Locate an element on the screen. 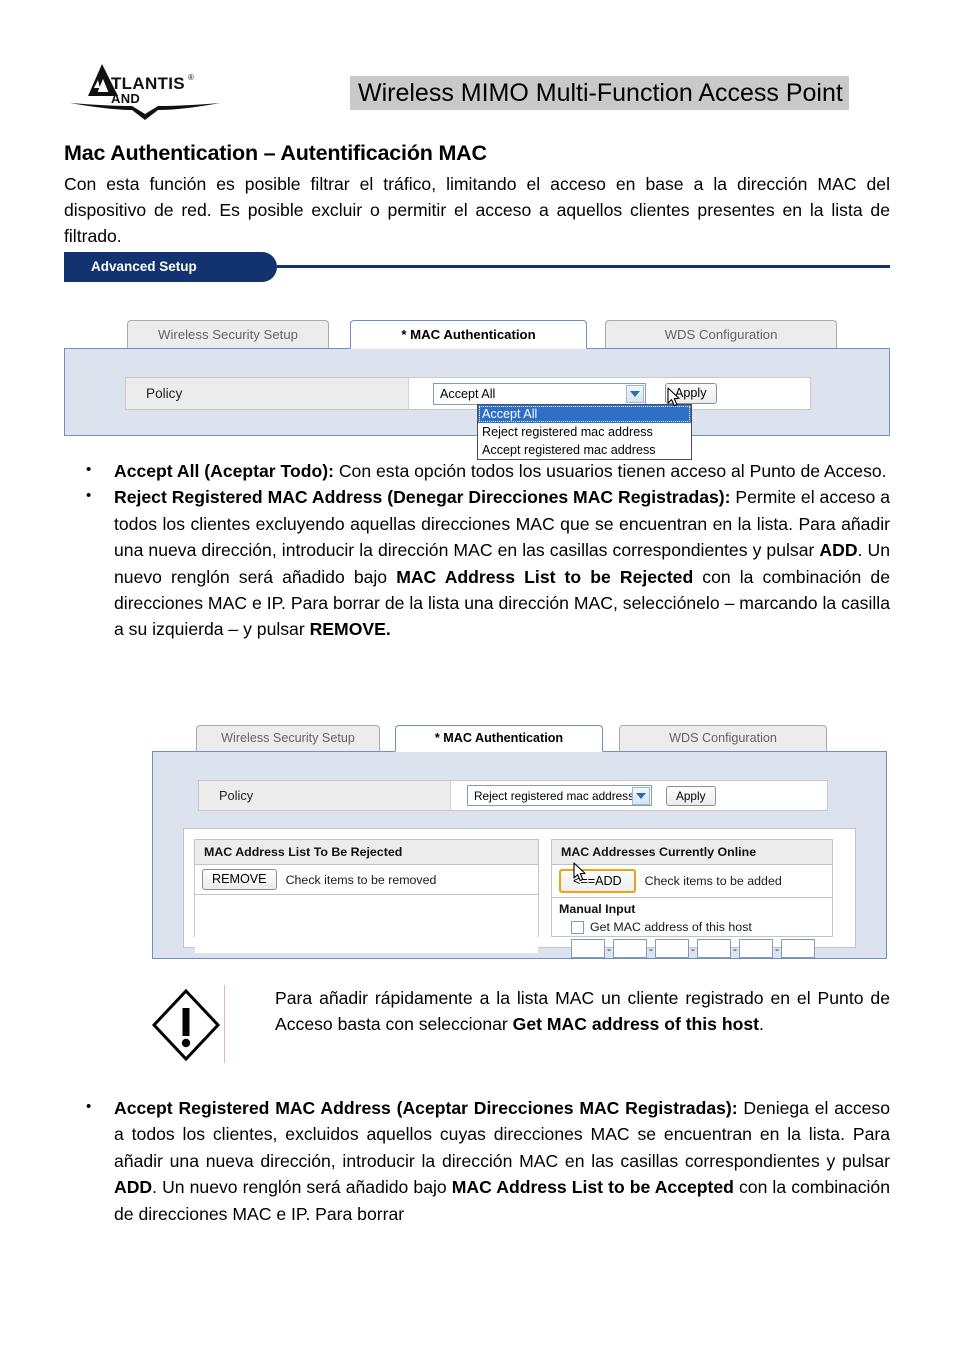 The height and width of the screenshot is (1350, 954). dropdown-option-reject-registered: Reject registered mac address is located at coordinates (584, 432).